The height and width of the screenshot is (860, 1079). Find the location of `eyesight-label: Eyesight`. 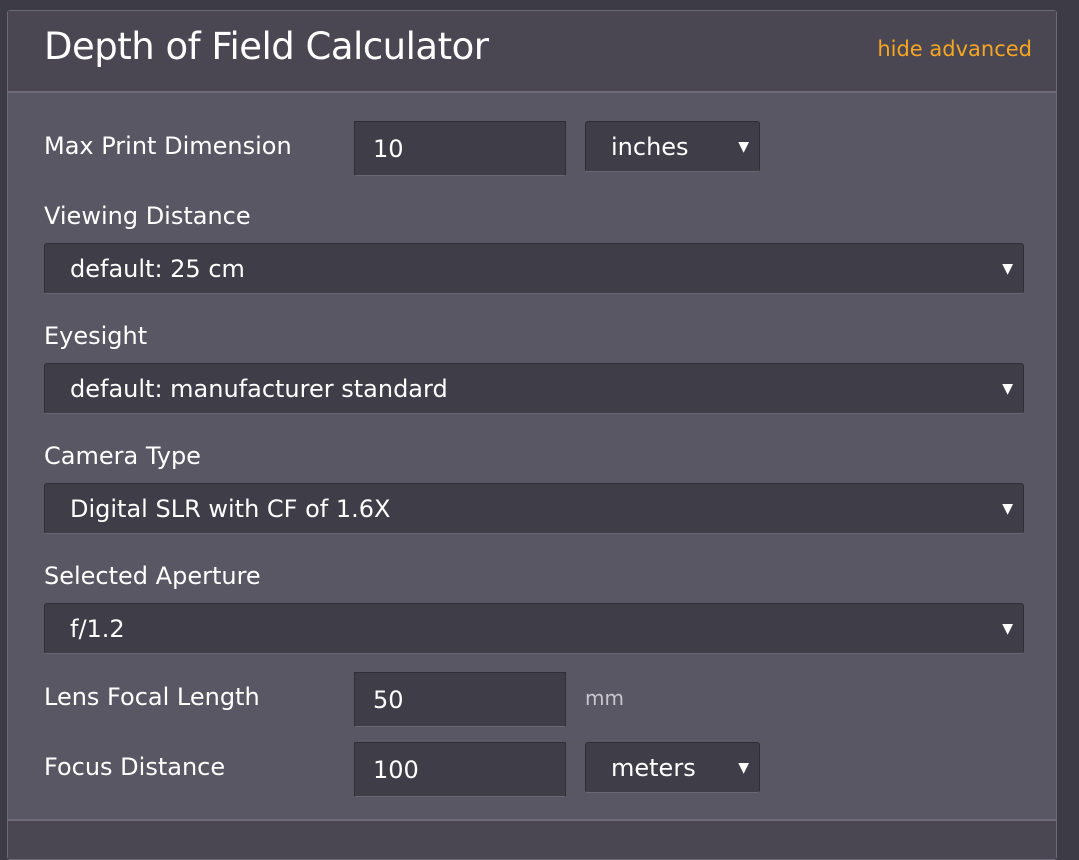

eyesight-label: Eyesight is located at coordinates (96, 336).